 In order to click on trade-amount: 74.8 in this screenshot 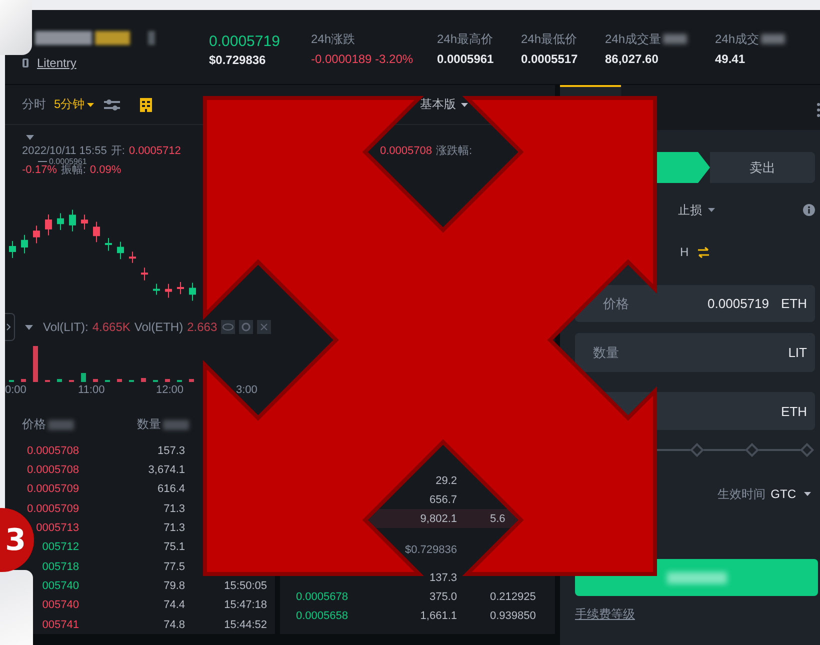, I will do `click(173, 624)`.